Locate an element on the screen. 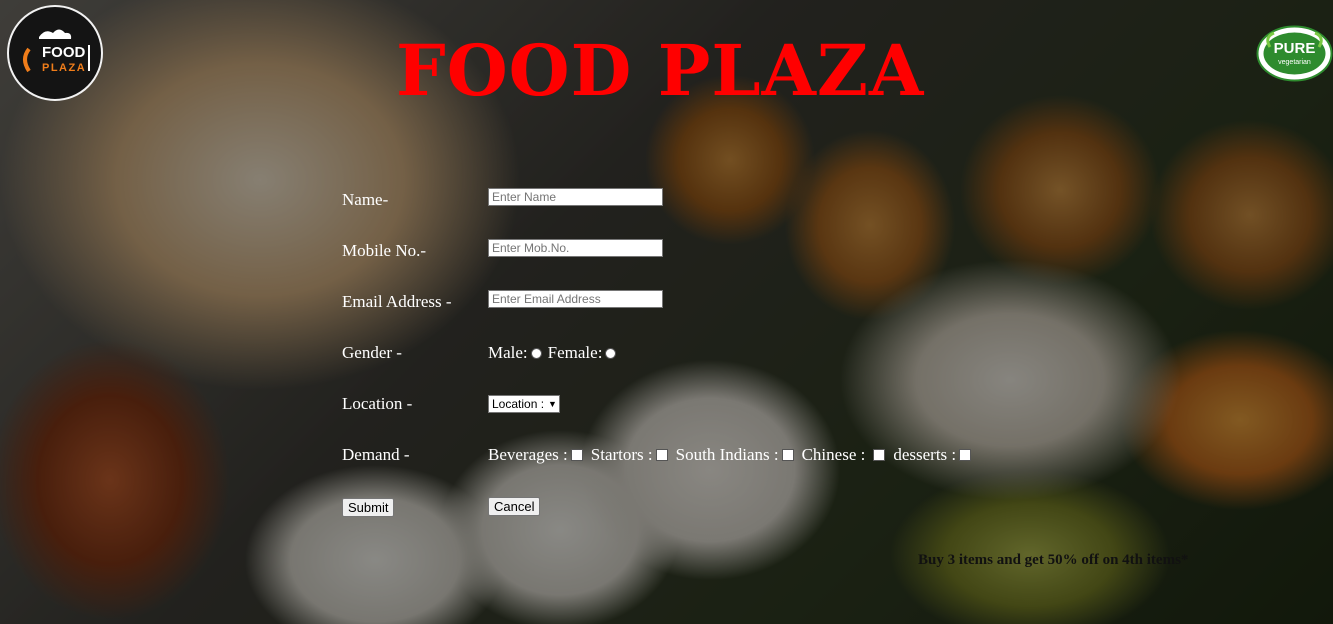  demand-label: Demand - is located at coordinates (376, 454).